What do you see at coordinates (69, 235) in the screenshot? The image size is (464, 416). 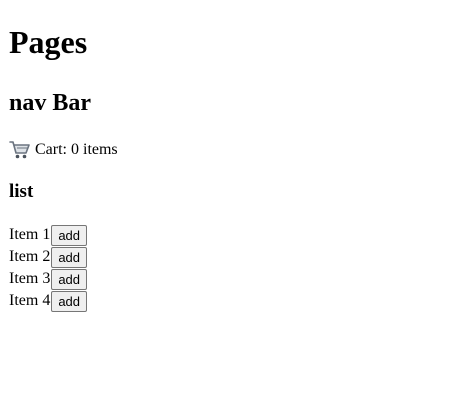 I see `add-item-1-button: add` at bounding box center [69, 235].